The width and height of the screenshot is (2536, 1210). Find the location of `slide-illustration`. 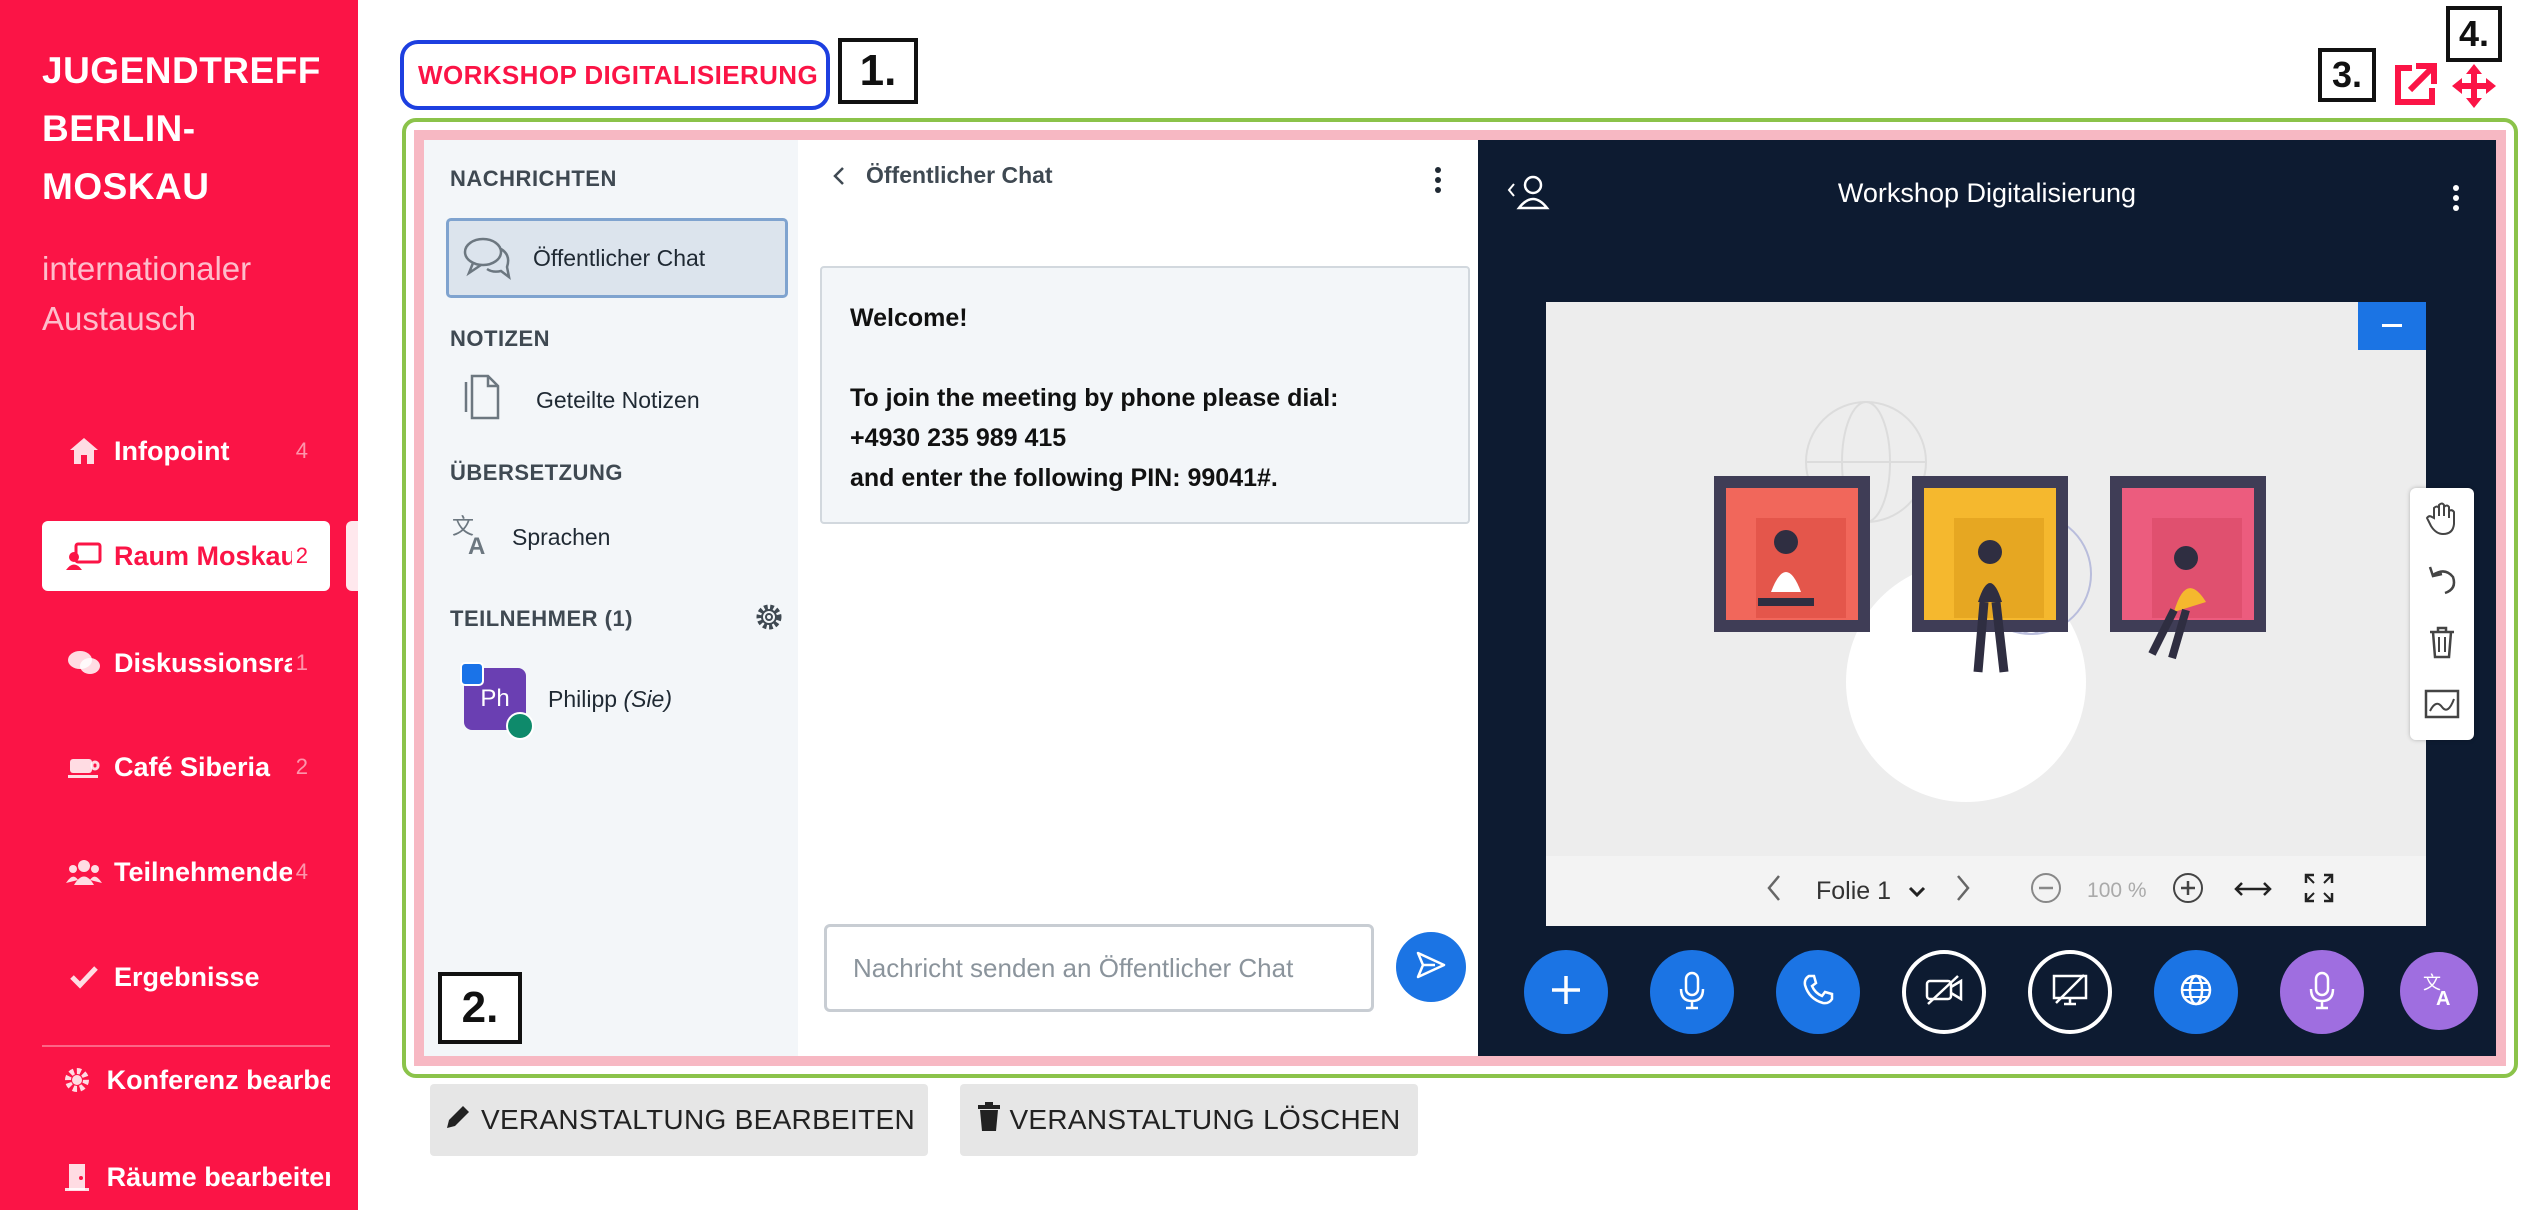

slide-illustration is located at coordinates (1990, 601).